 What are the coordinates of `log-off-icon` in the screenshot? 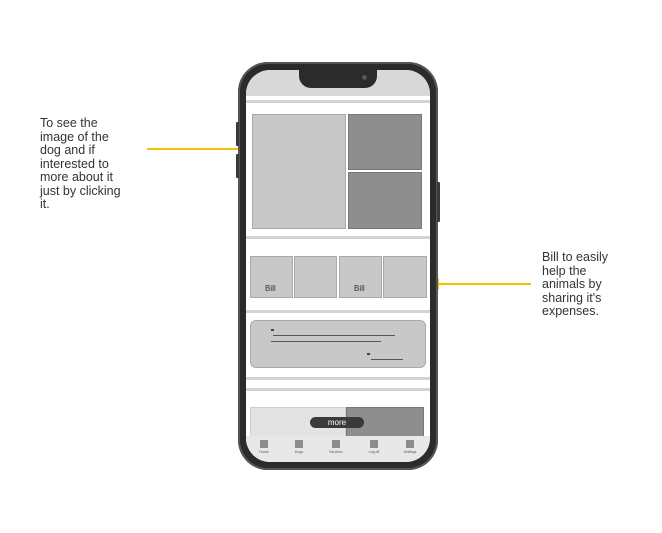 It's located at (374, 444).